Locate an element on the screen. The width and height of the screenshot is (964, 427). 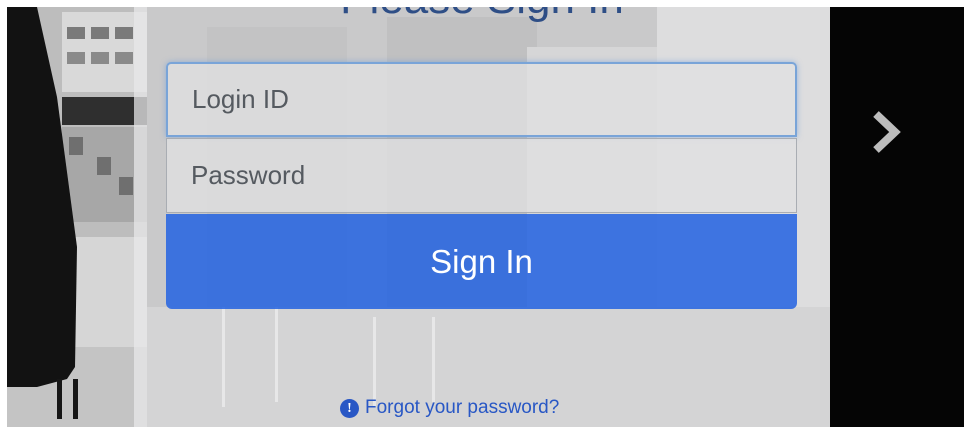
right-strip is located at coordinates (897, 217).